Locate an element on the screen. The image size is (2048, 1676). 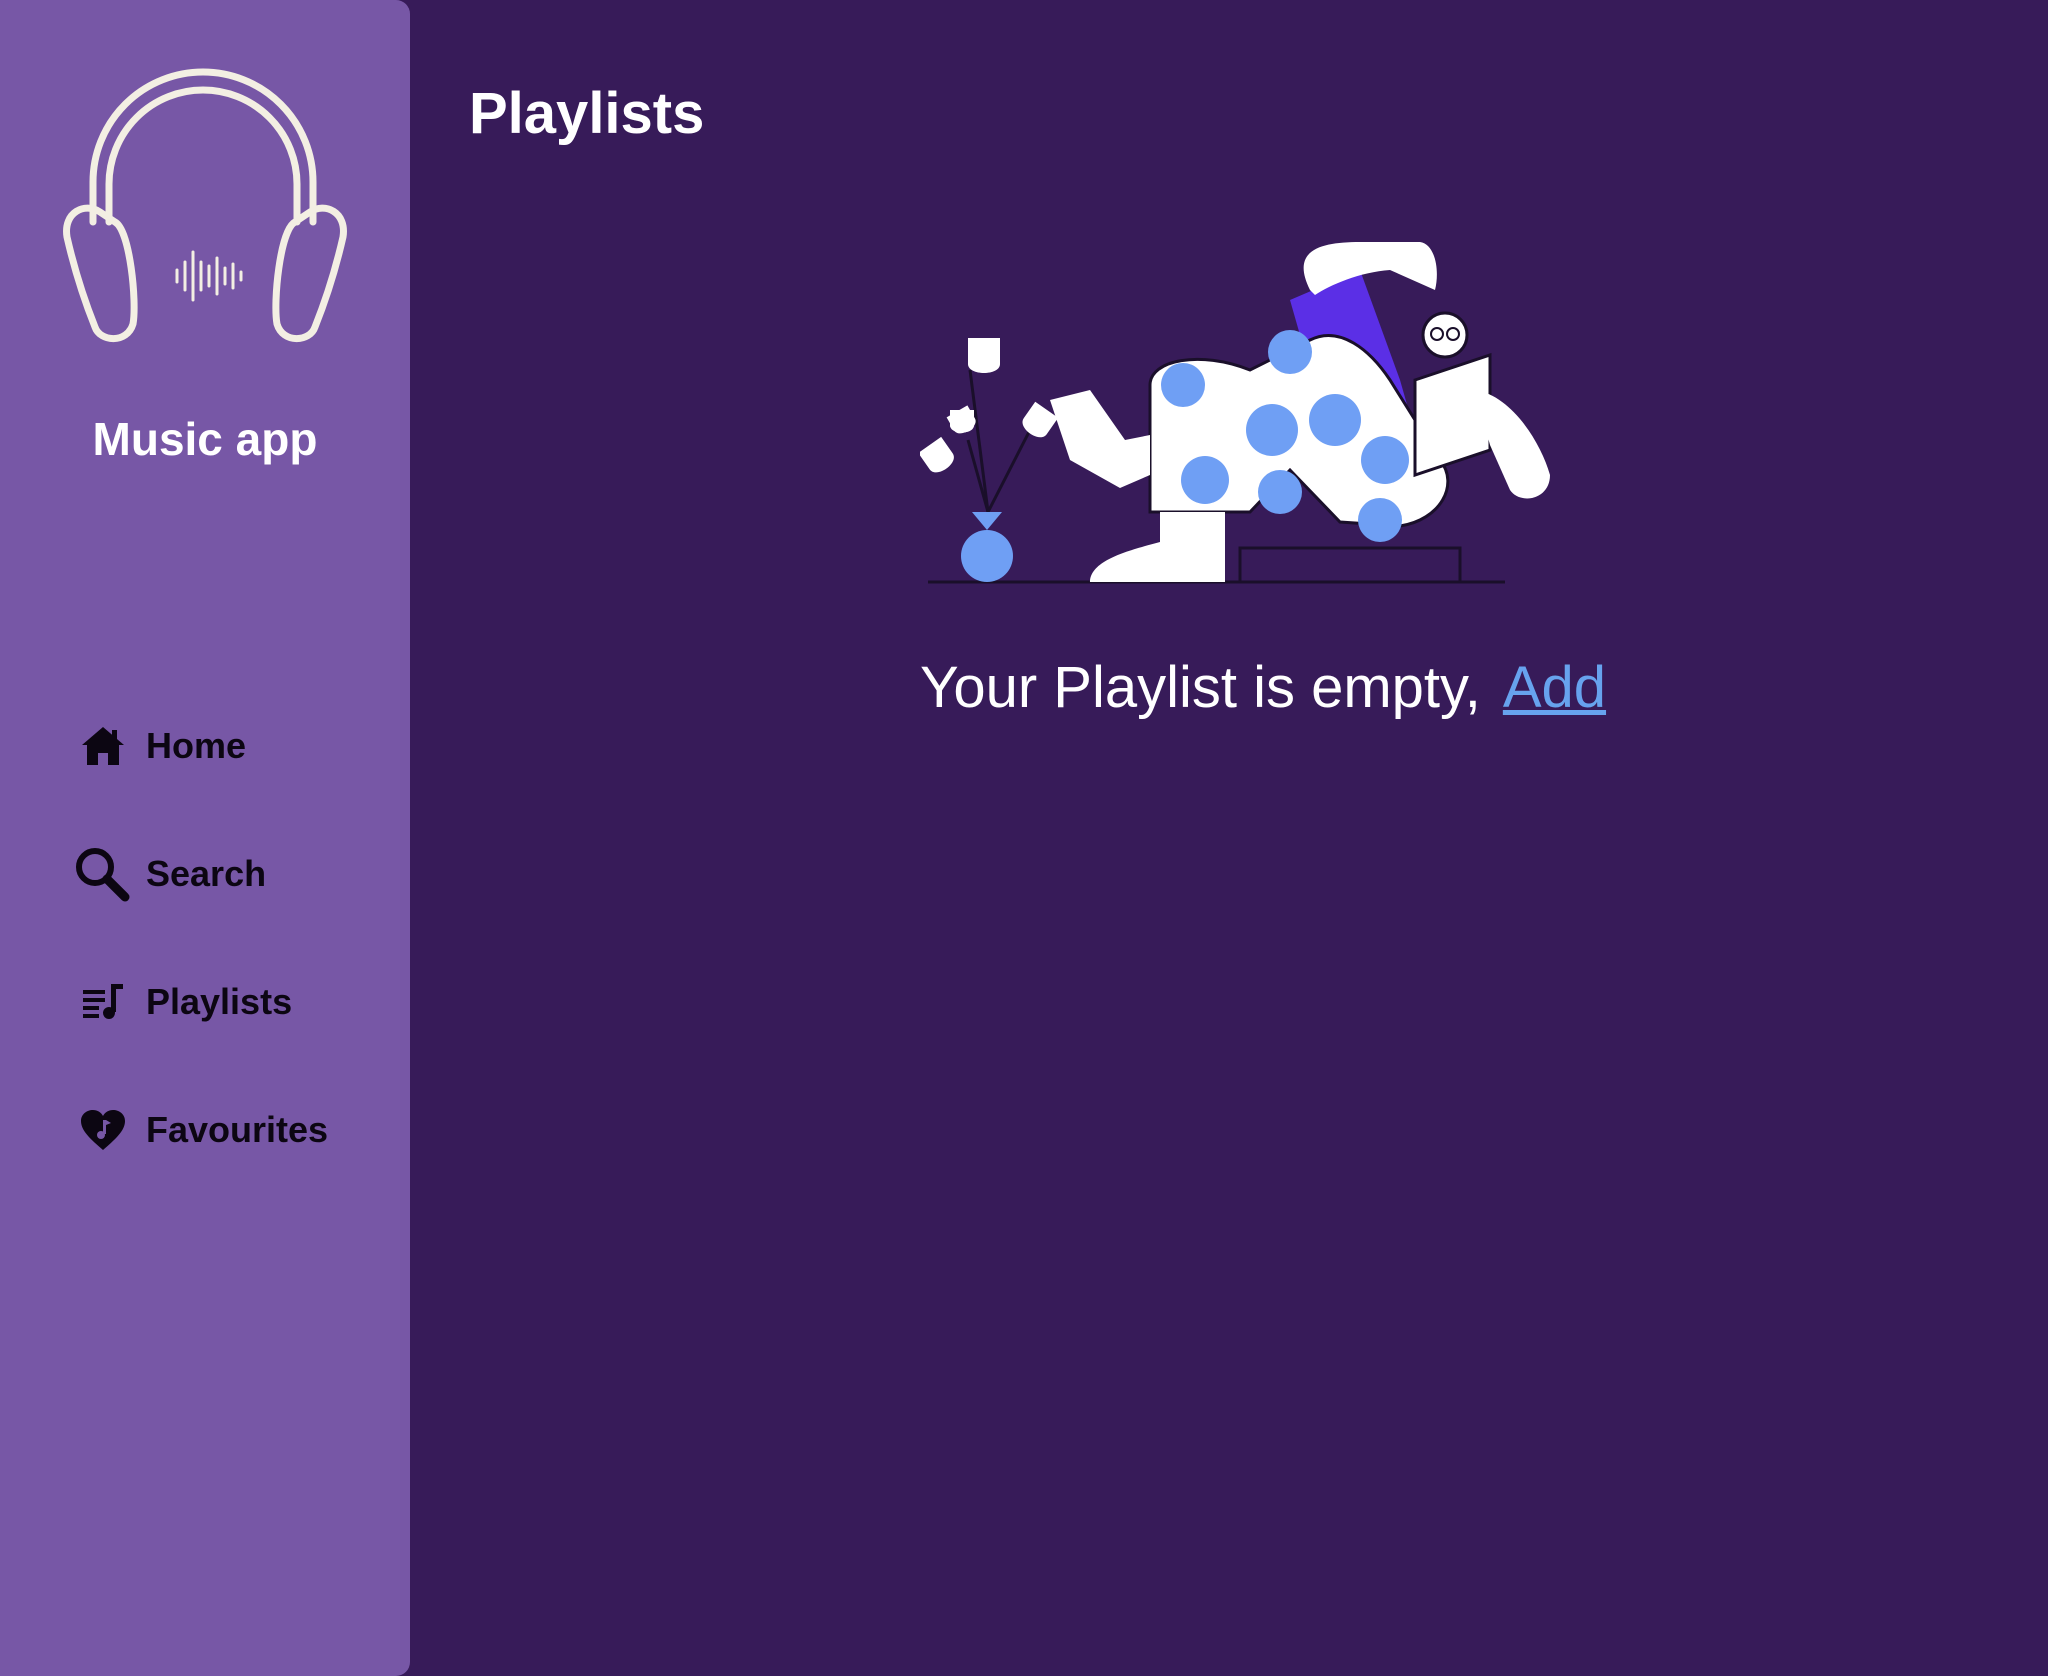
app-name: Music app is located at coordinates (205, 439).